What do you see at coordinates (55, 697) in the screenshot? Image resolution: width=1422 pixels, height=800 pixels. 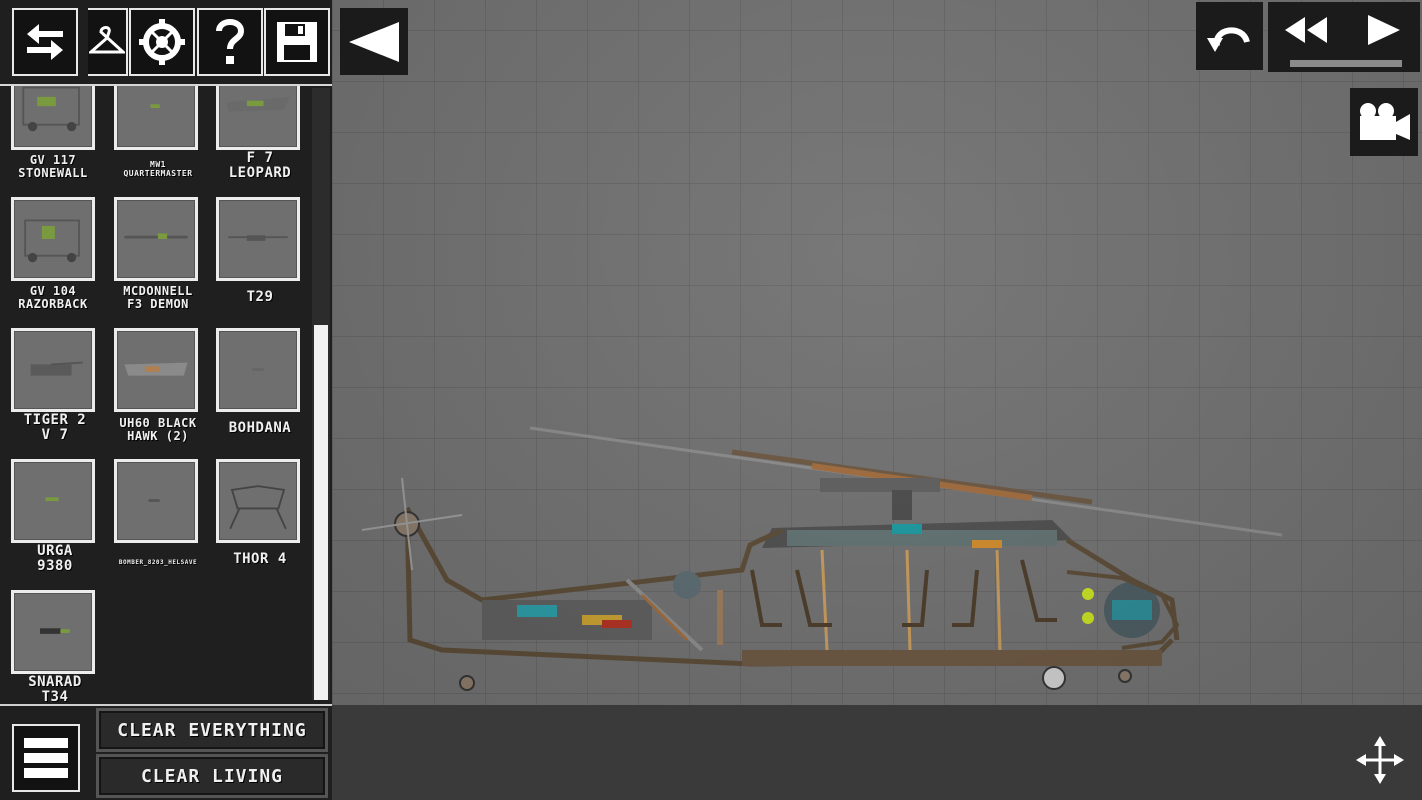 I see `item-label-line2: T34` at bounding box center [55, 697].